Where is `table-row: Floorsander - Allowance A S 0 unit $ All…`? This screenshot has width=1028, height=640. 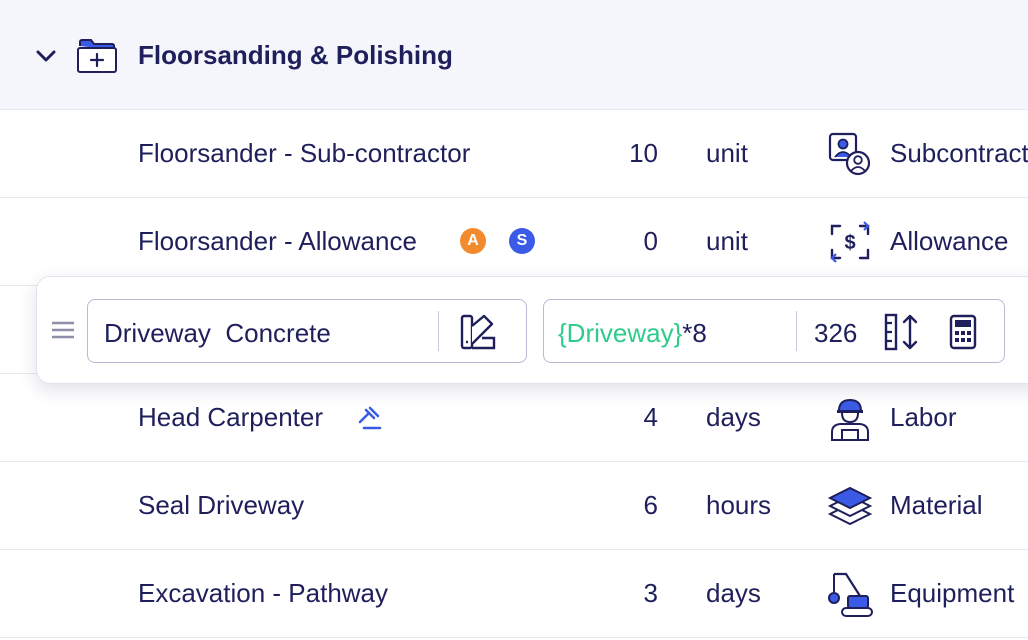
table-row: Floorsander - Allowance A S 0 unit $ All… is located at coordinates (514, 242).